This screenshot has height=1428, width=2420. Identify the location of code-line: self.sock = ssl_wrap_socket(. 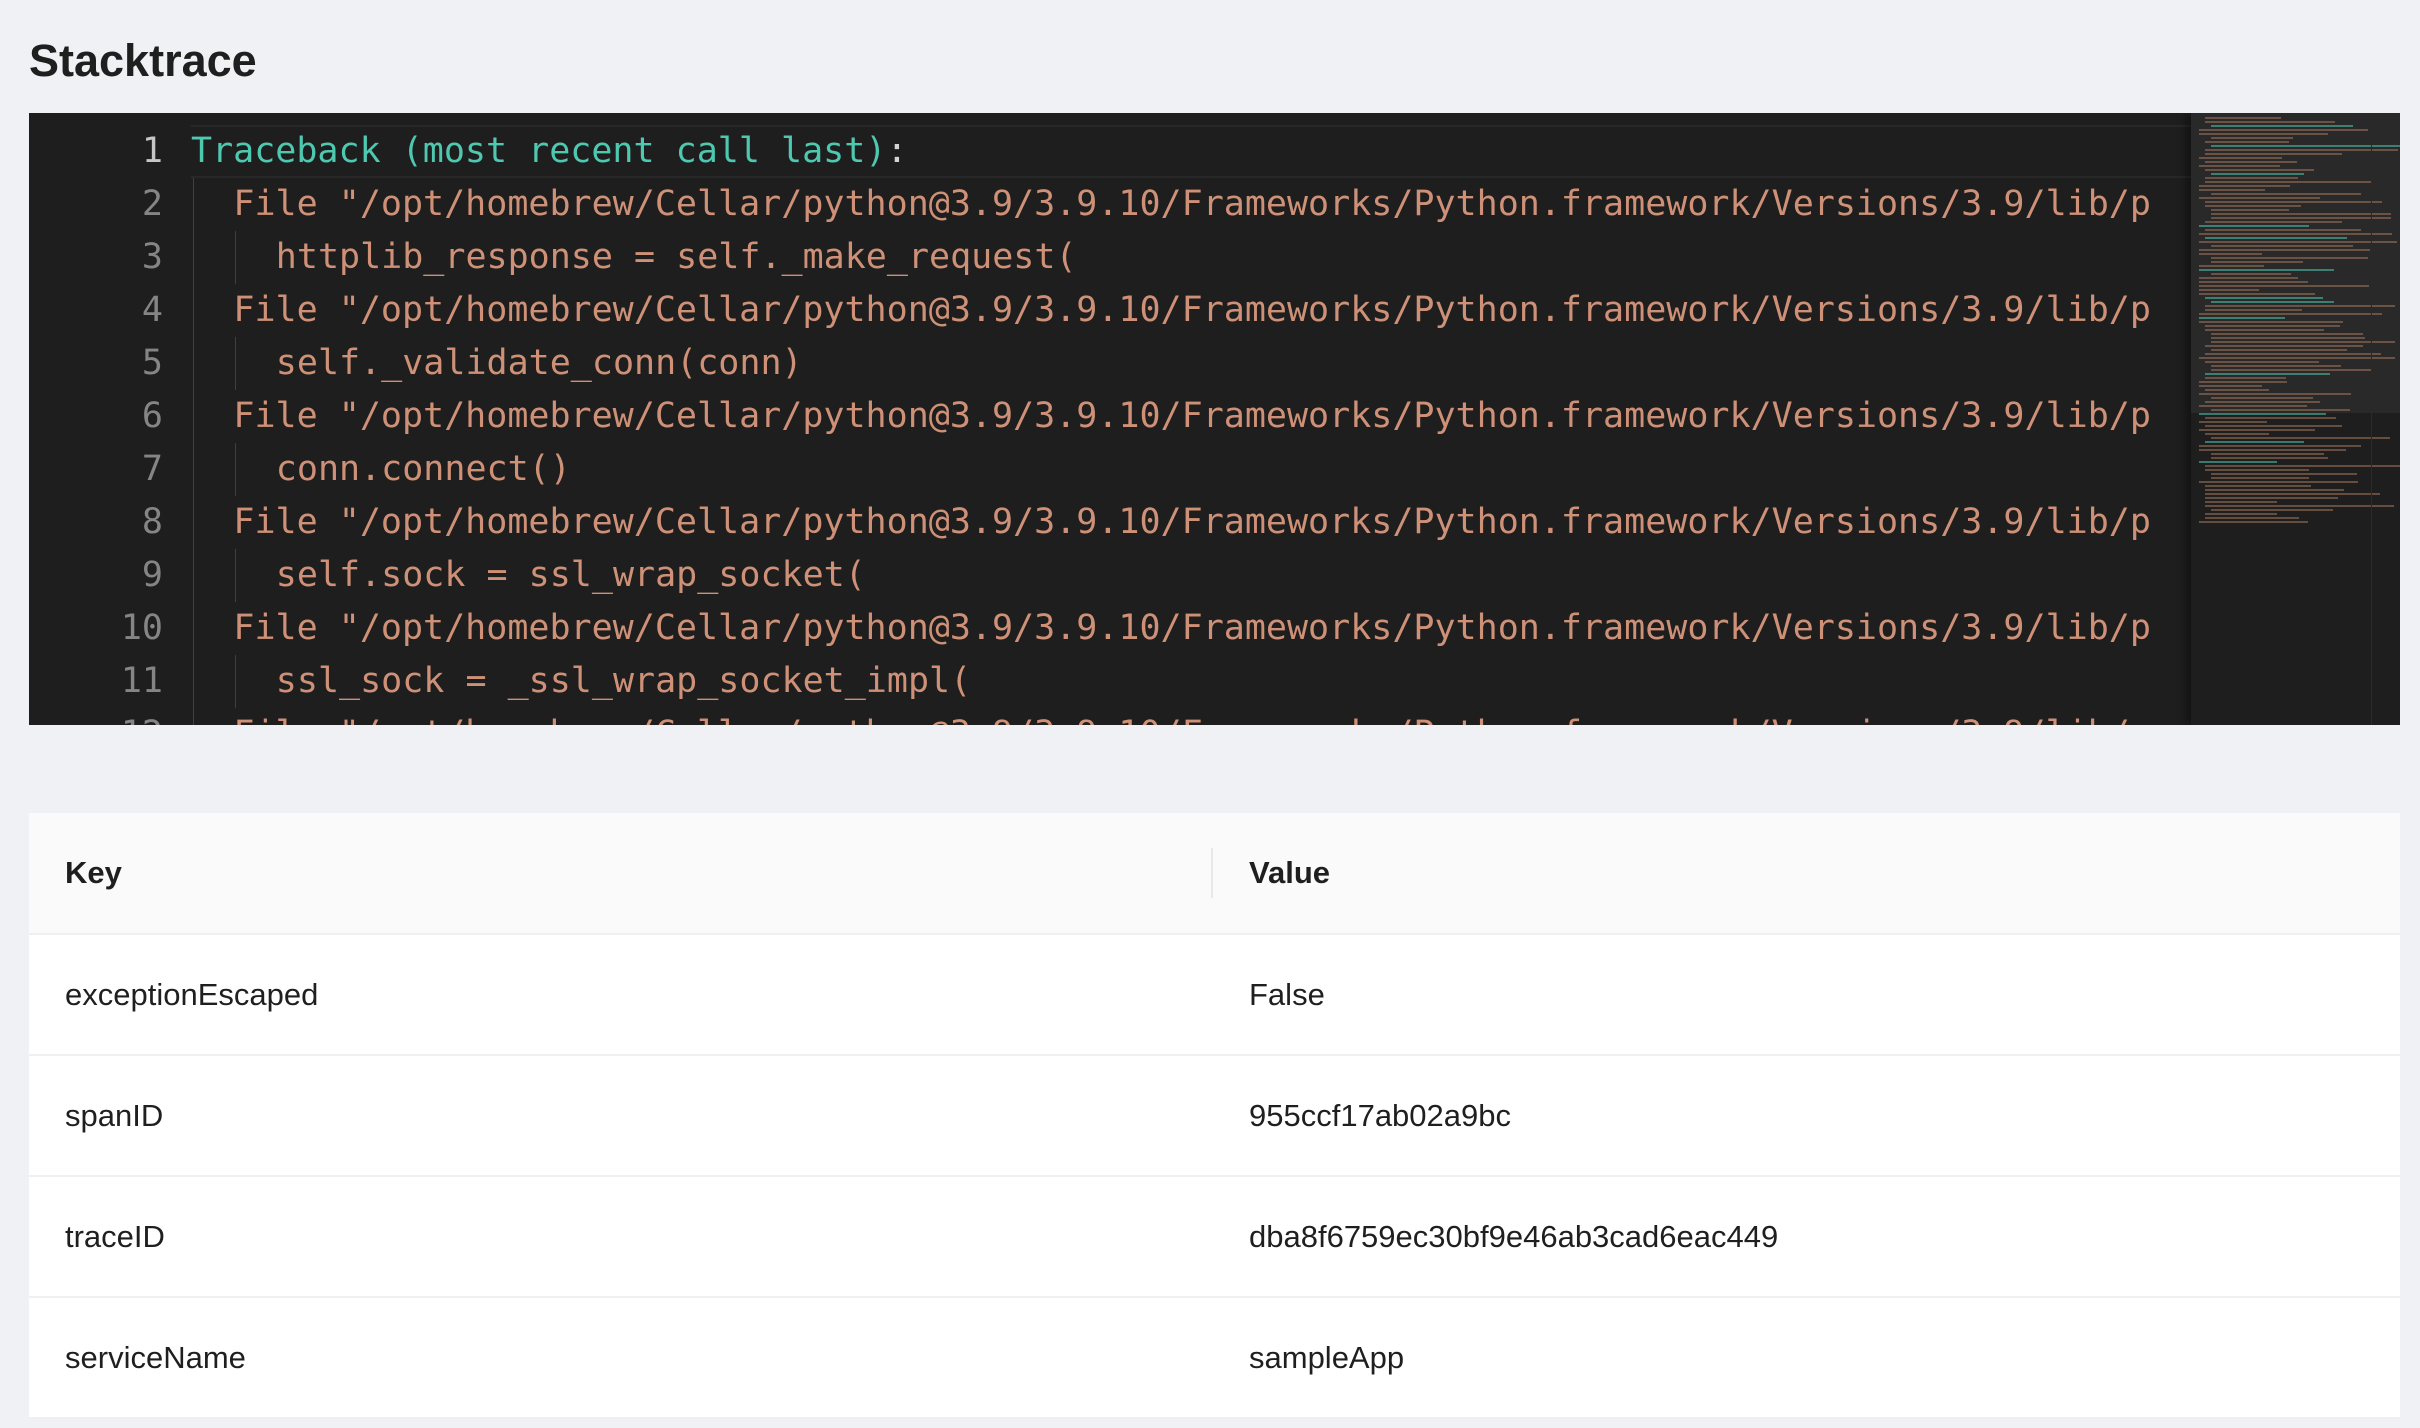
(571, 575).